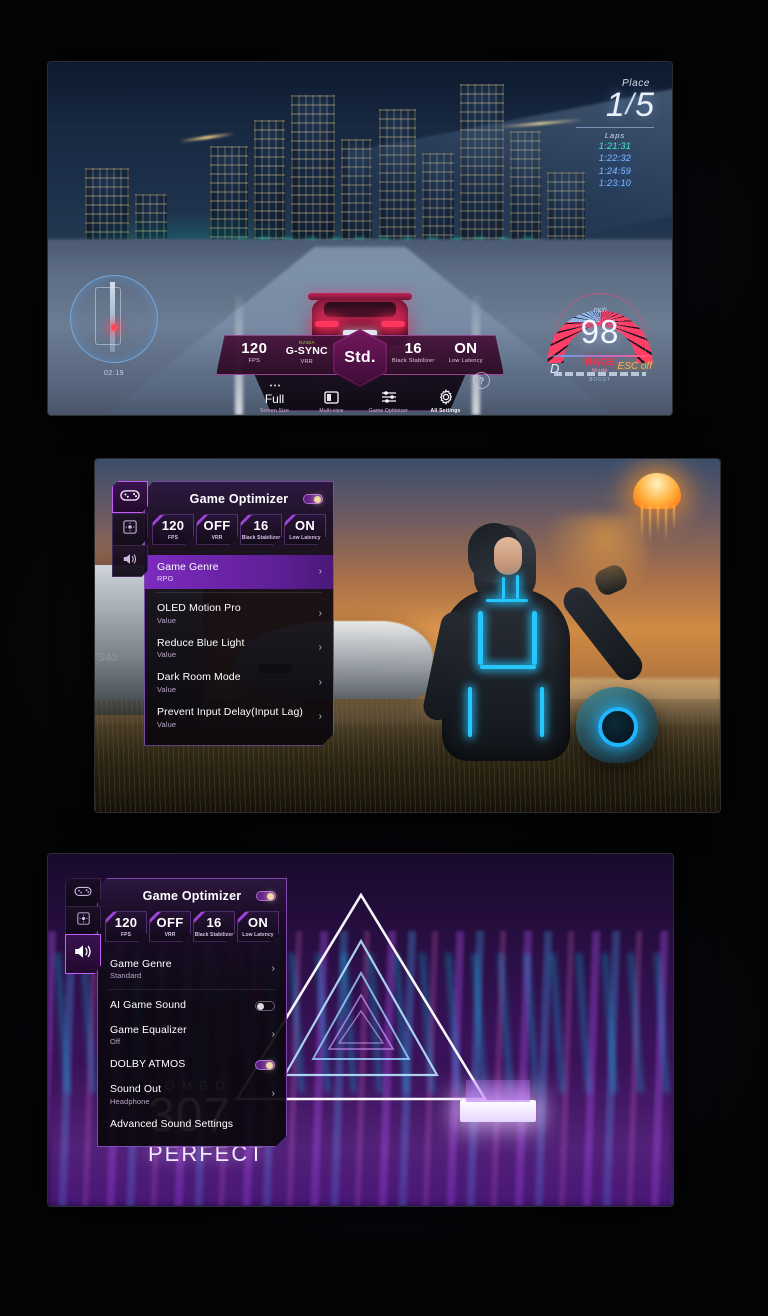  Describe the element at coordinates (239, 717) in the screenshot. I see `list-item: Prevent Input Delay(Input Lag) Value ›` at that location.